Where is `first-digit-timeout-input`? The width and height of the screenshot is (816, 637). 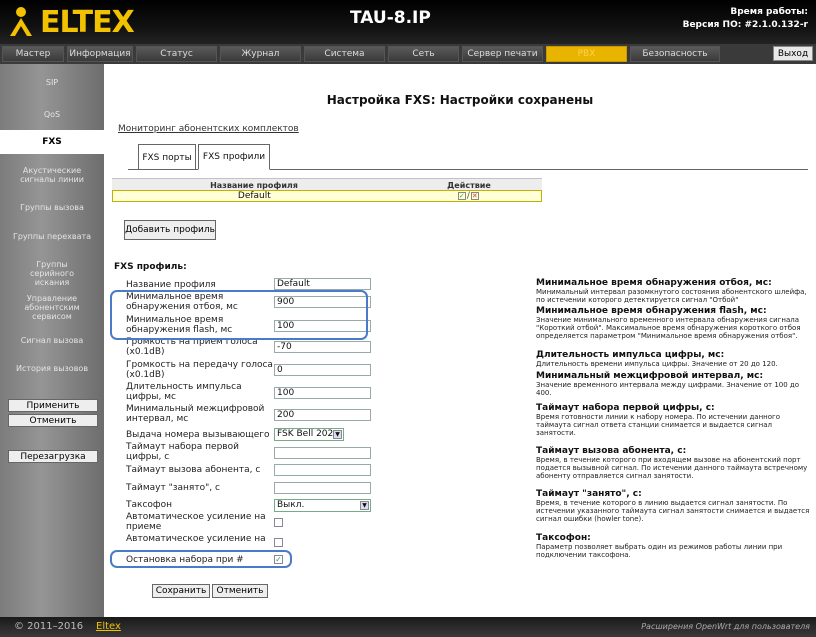
first-digit-timeout-input is located at coordinates (322, 453).